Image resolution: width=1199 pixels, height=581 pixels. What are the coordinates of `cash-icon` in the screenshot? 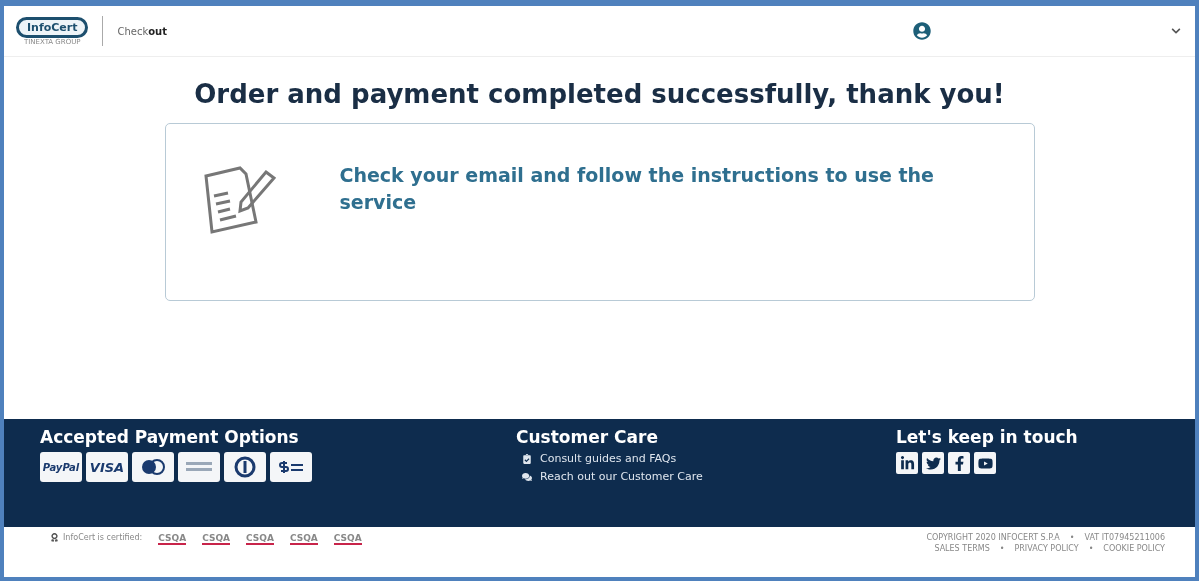 It's located at (291, 467).